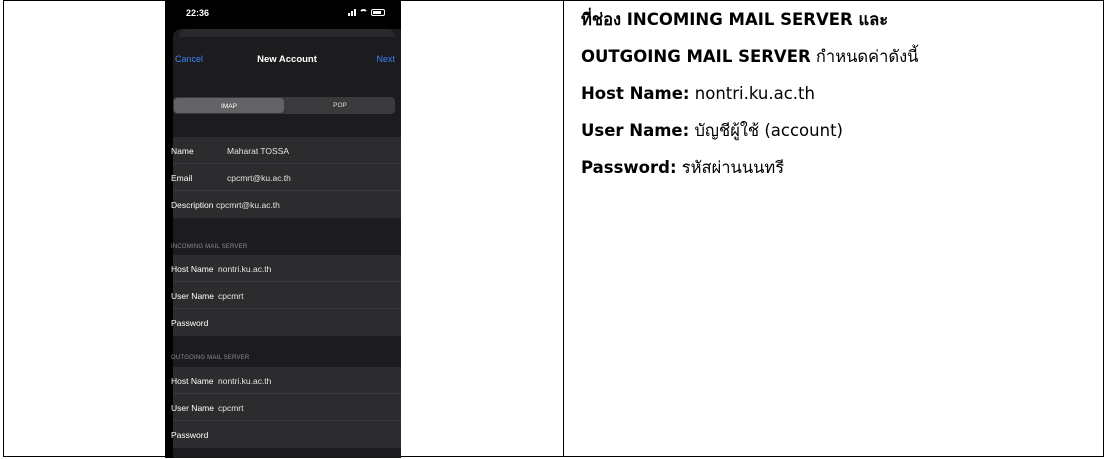  What do you see at coordinates (192, 296) in the screenshot?
I see `incoming-user-label: User Name` at bounding box center [192, 296].